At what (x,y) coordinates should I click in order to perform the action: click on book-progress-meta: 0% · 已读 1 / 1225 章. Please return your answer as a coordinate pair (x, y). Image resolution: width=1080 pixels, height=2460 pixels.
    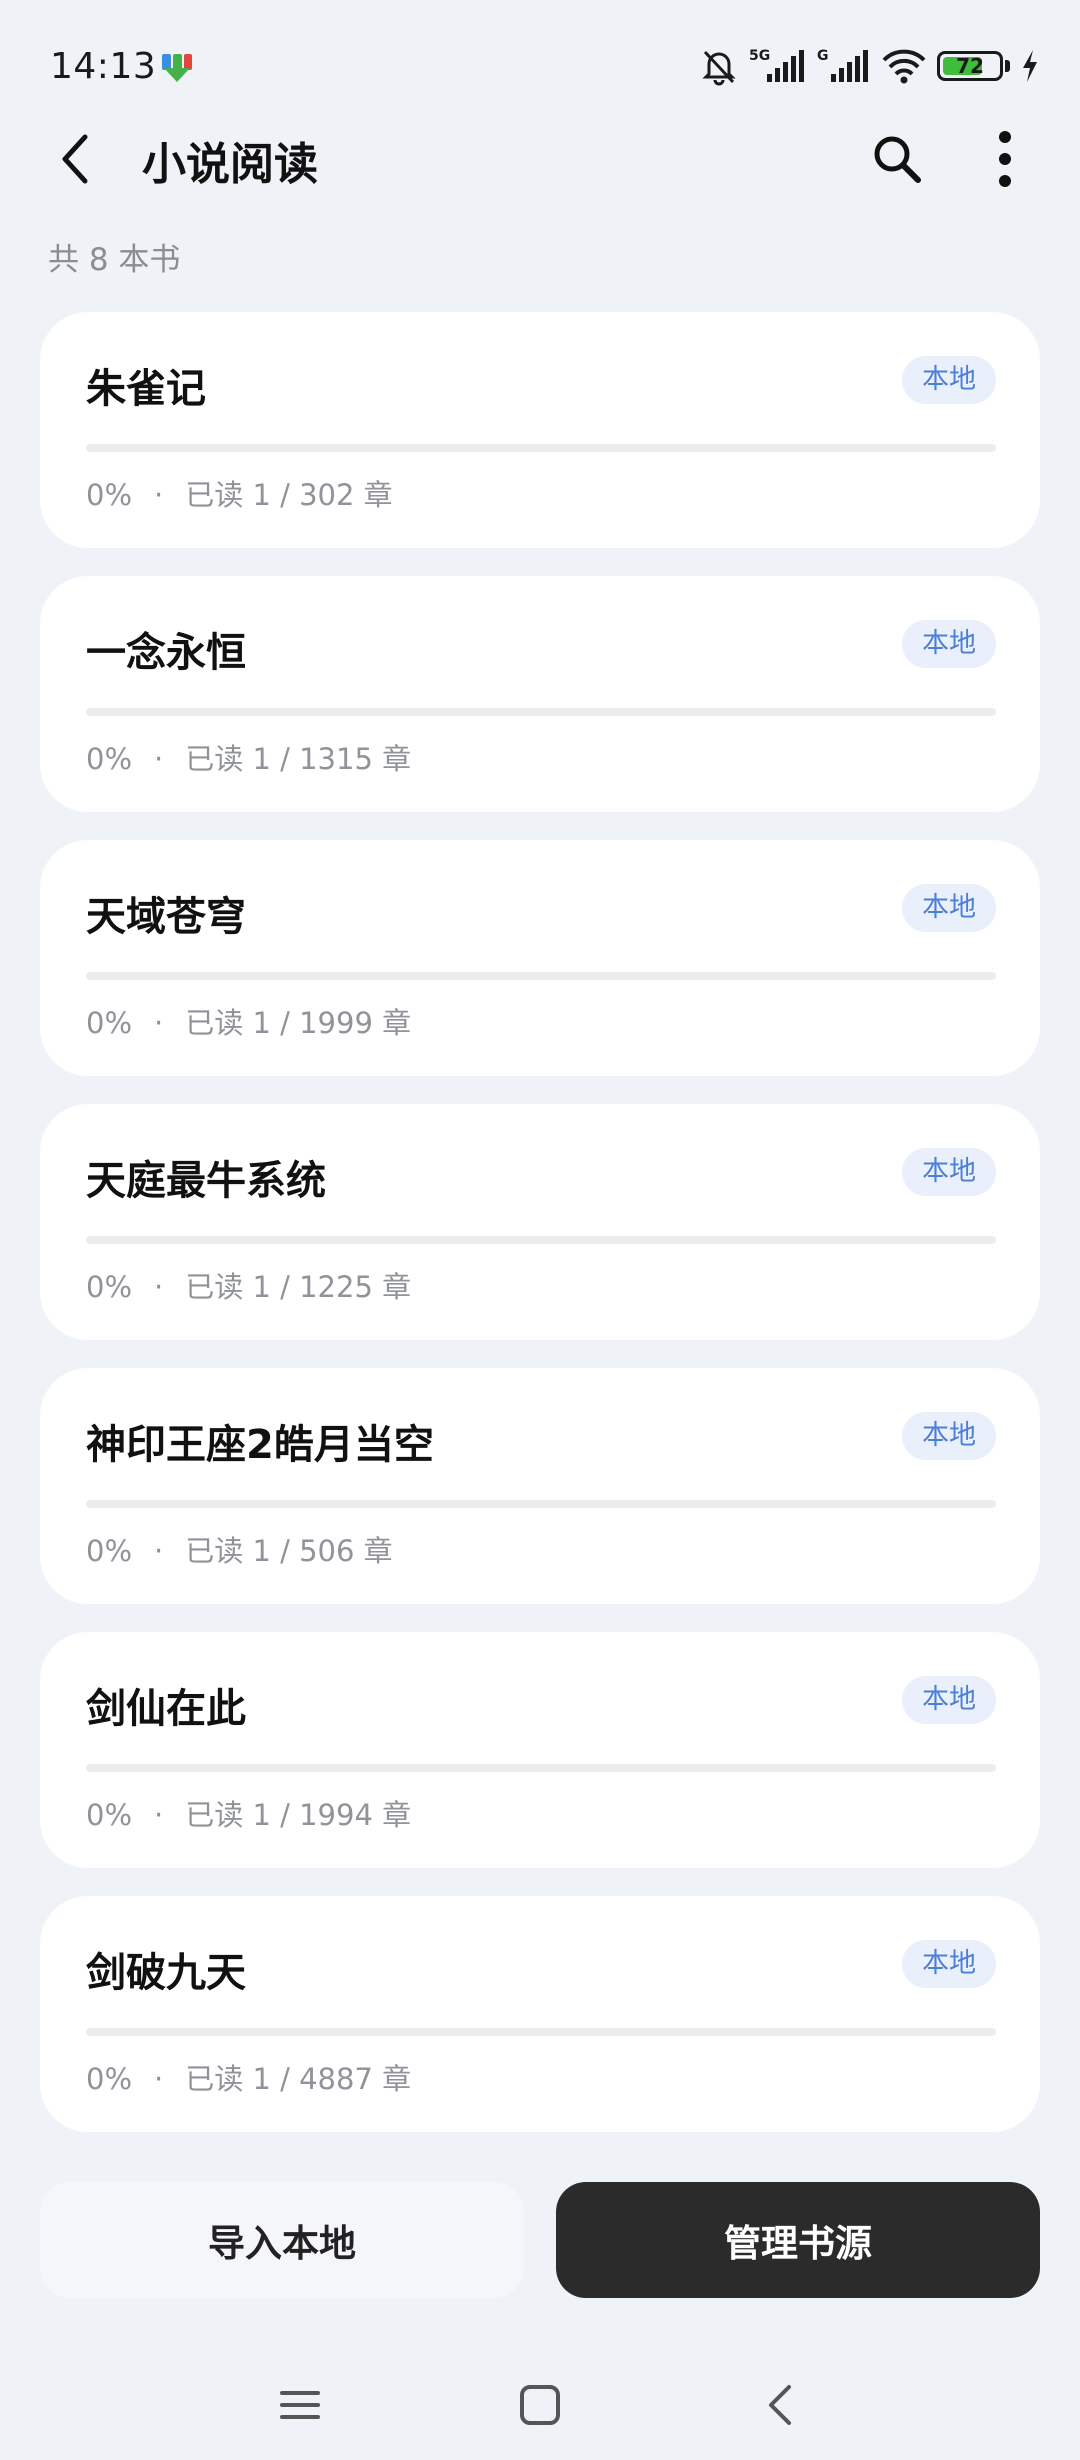
    Looking at the image, I should click on (248, 1285).